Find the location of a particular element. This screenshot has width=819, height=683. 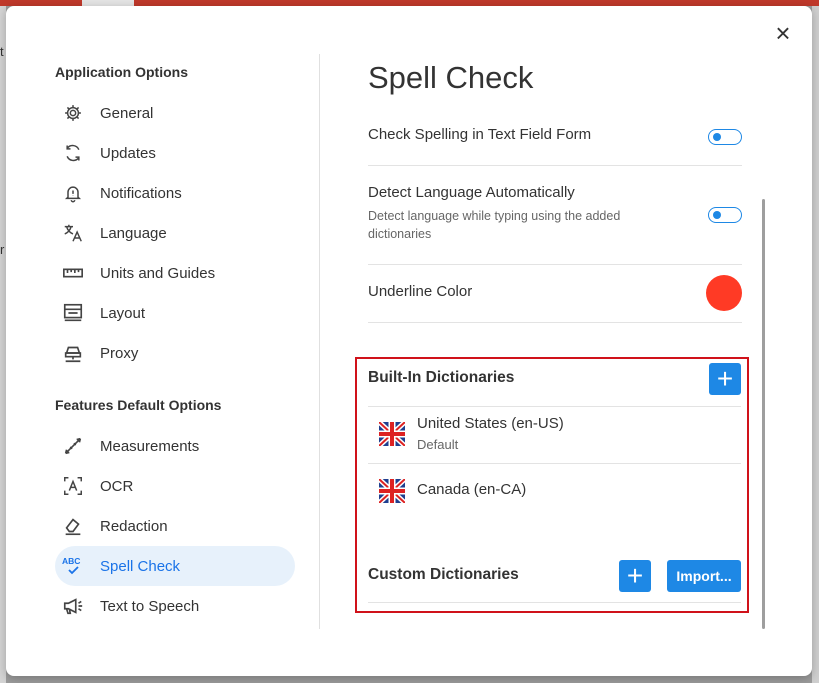

add-built-in-dictionary-button: + is located at coordinates (725, 379).